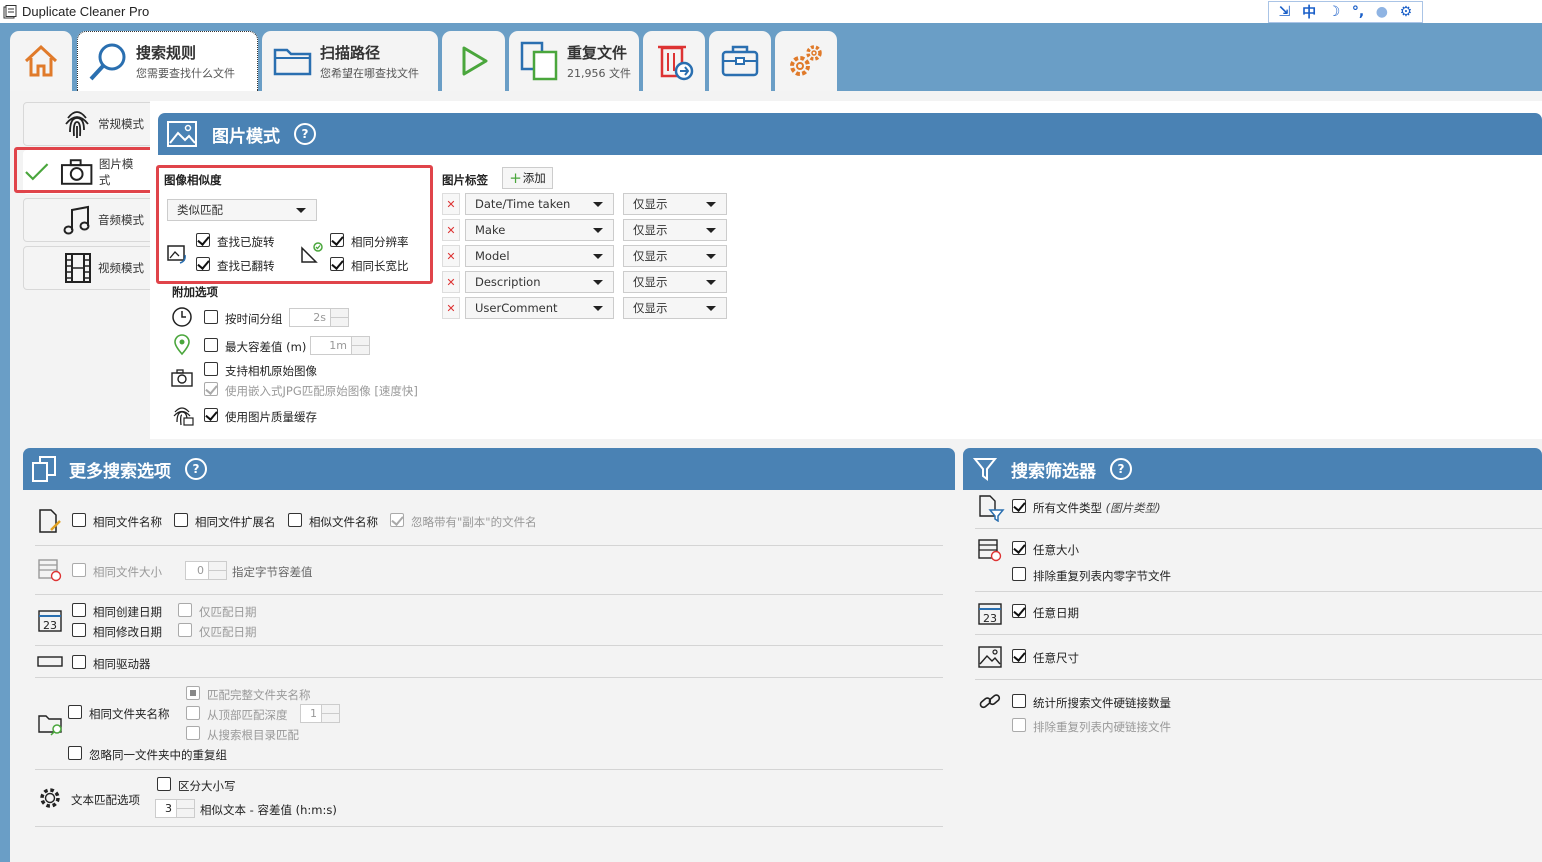 The image size is (1542, 862). I want to click on similarity-highlight, so click(294, 224).